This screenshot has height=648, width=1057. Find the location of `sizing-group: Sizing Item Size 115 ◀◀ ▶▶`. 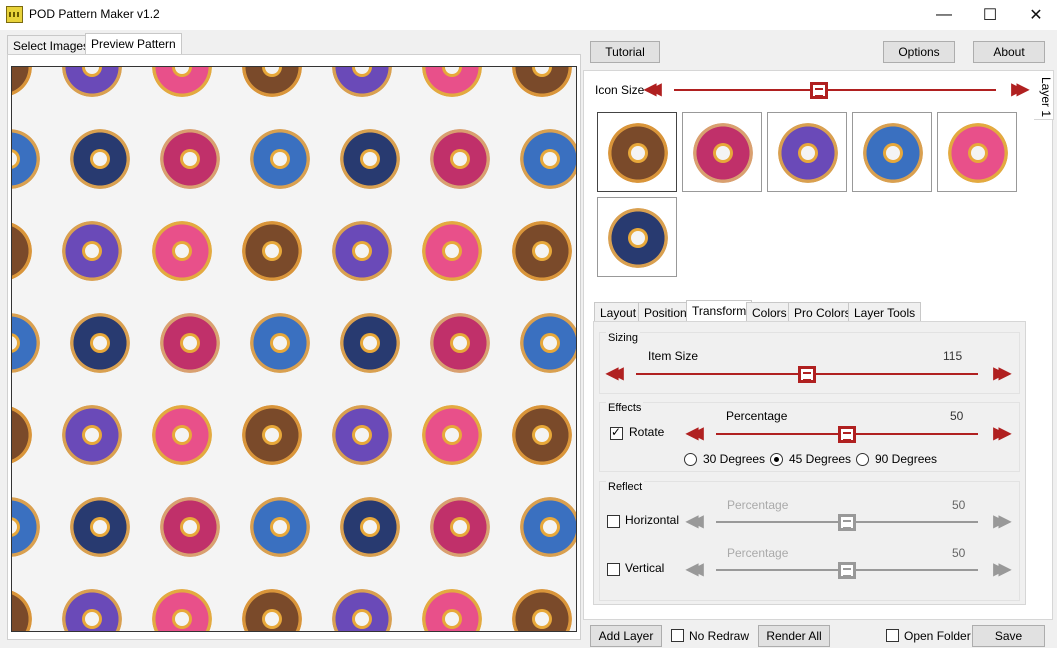

sizing-group: Sizing Item Size 115 ◀◀ ▶▶ is located at coordinates (809, 363).